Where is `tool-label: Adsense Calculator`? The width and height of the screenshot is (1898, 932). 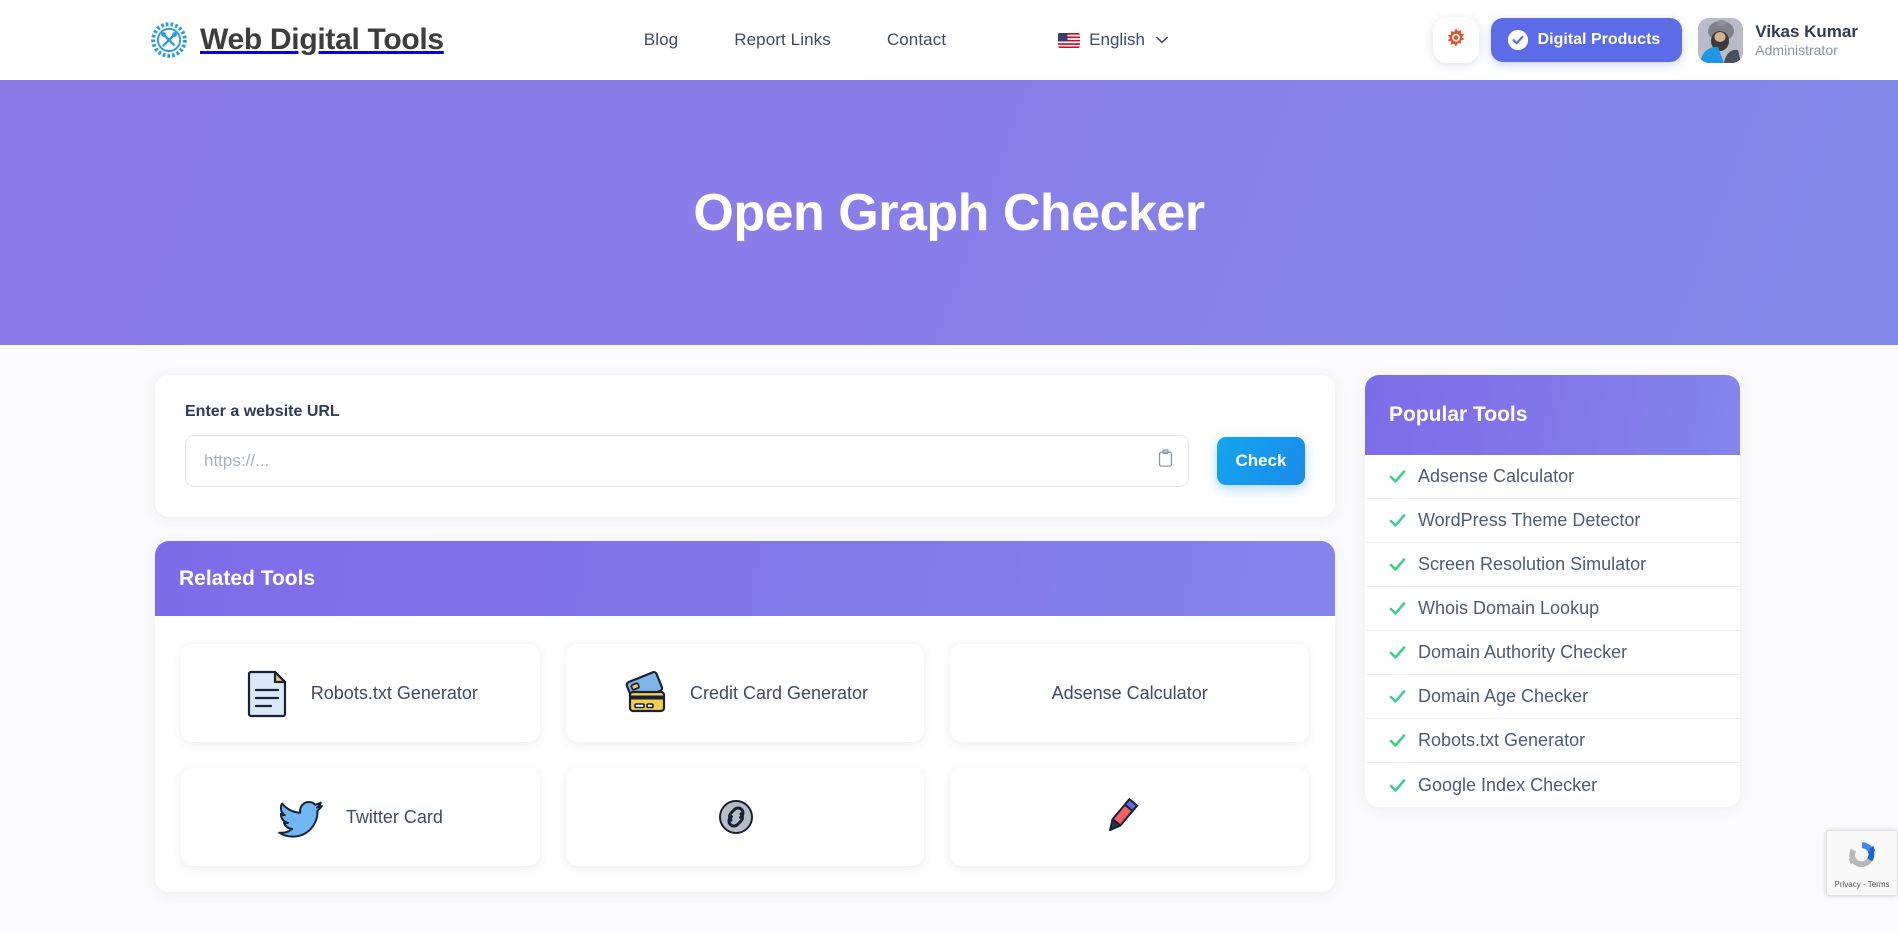 tool-label: Adsense Calculator is located at coordinates (1129, 692).